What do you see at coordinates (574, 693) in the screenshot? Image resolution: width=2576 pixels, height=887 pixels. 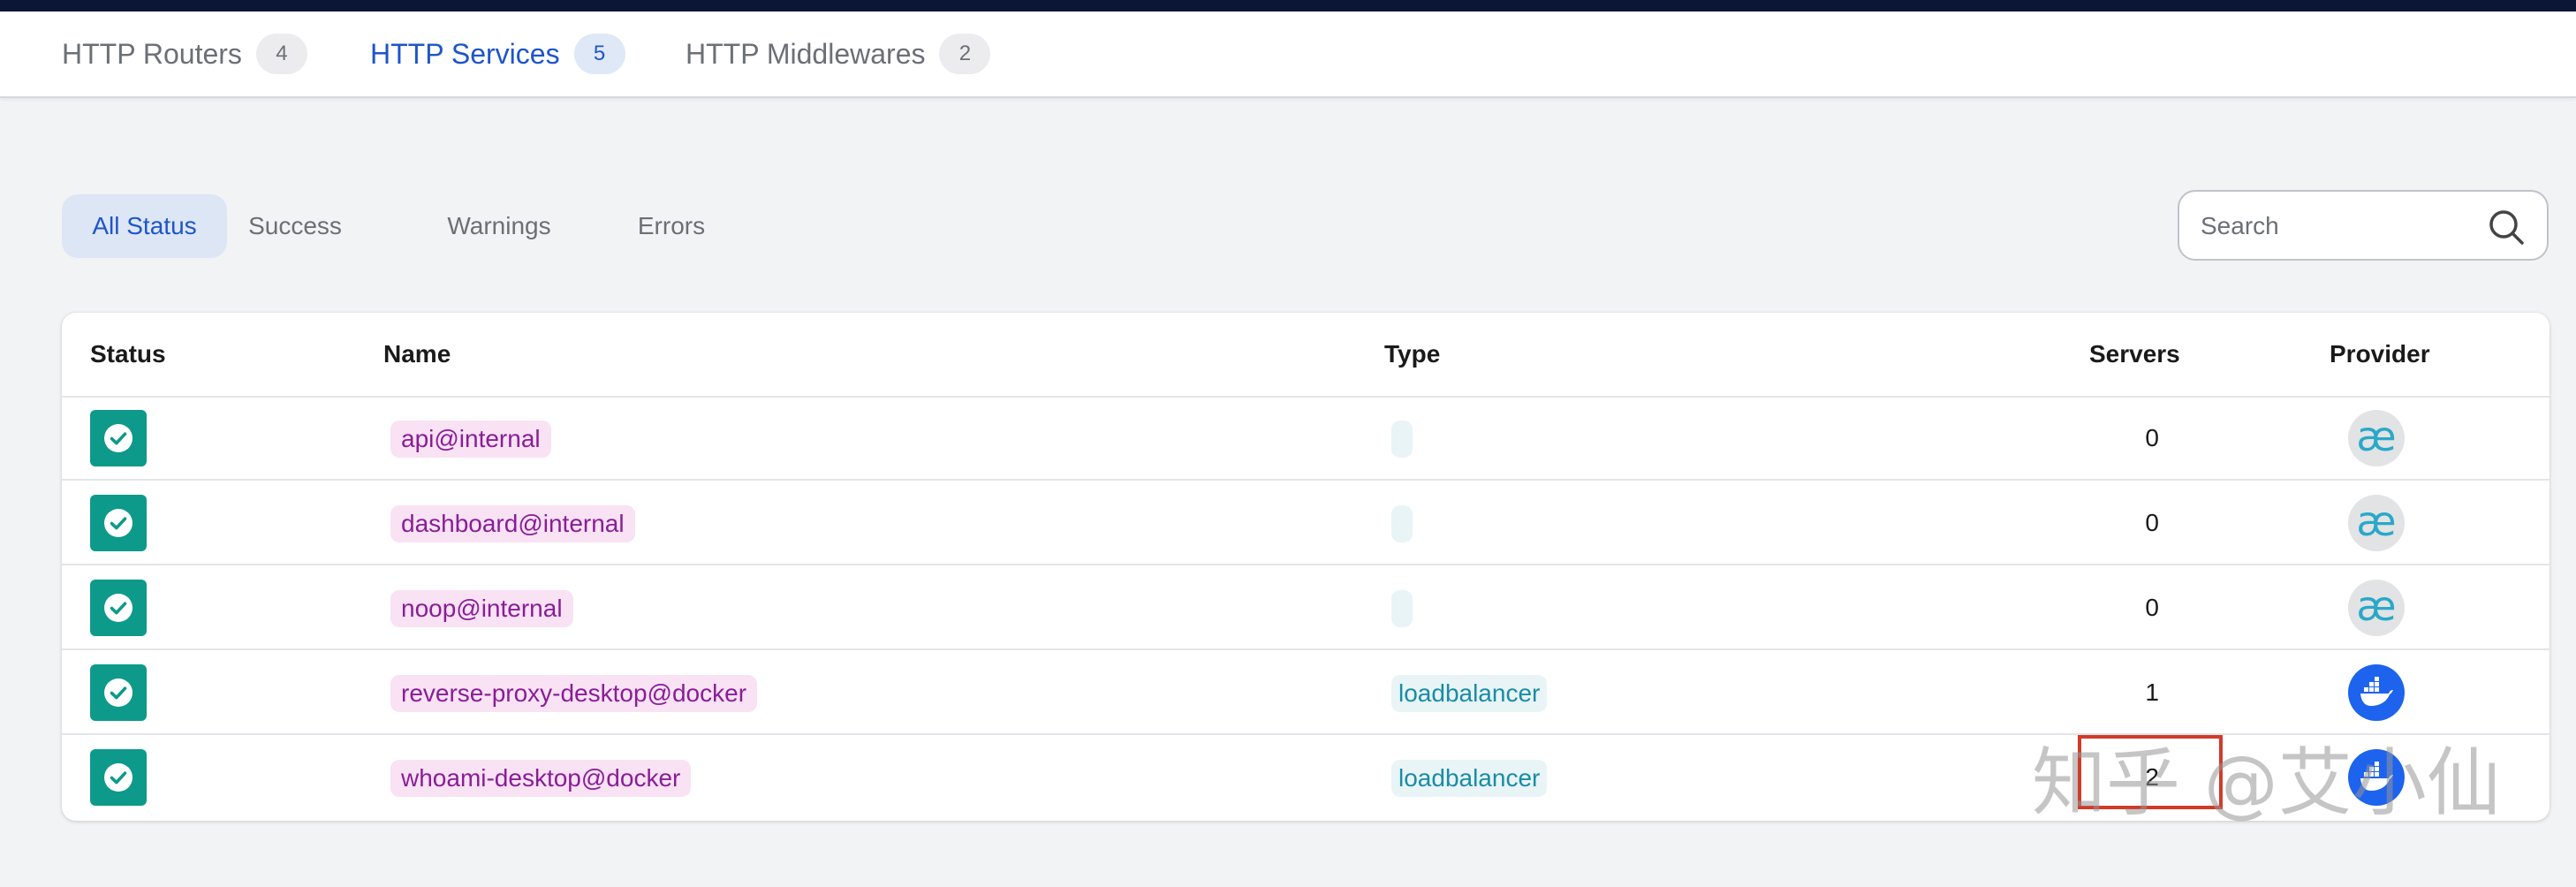 I see `service-name-chip: reverse-proxy-desktop@docker` at bounding box center [574, 693].